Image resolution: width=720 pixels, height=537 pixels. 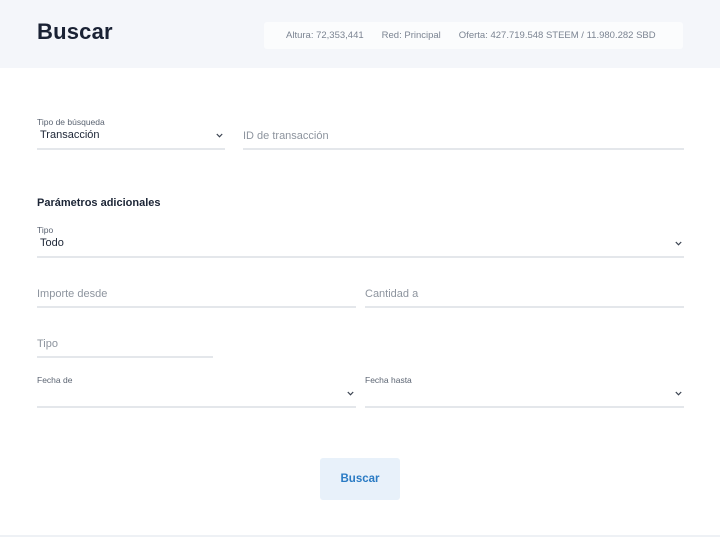 What do you see at coordinates (72, 294) in the screenshot?
I see `amount-from-placeholder: Importe desde` at bounding box center [72, 294].